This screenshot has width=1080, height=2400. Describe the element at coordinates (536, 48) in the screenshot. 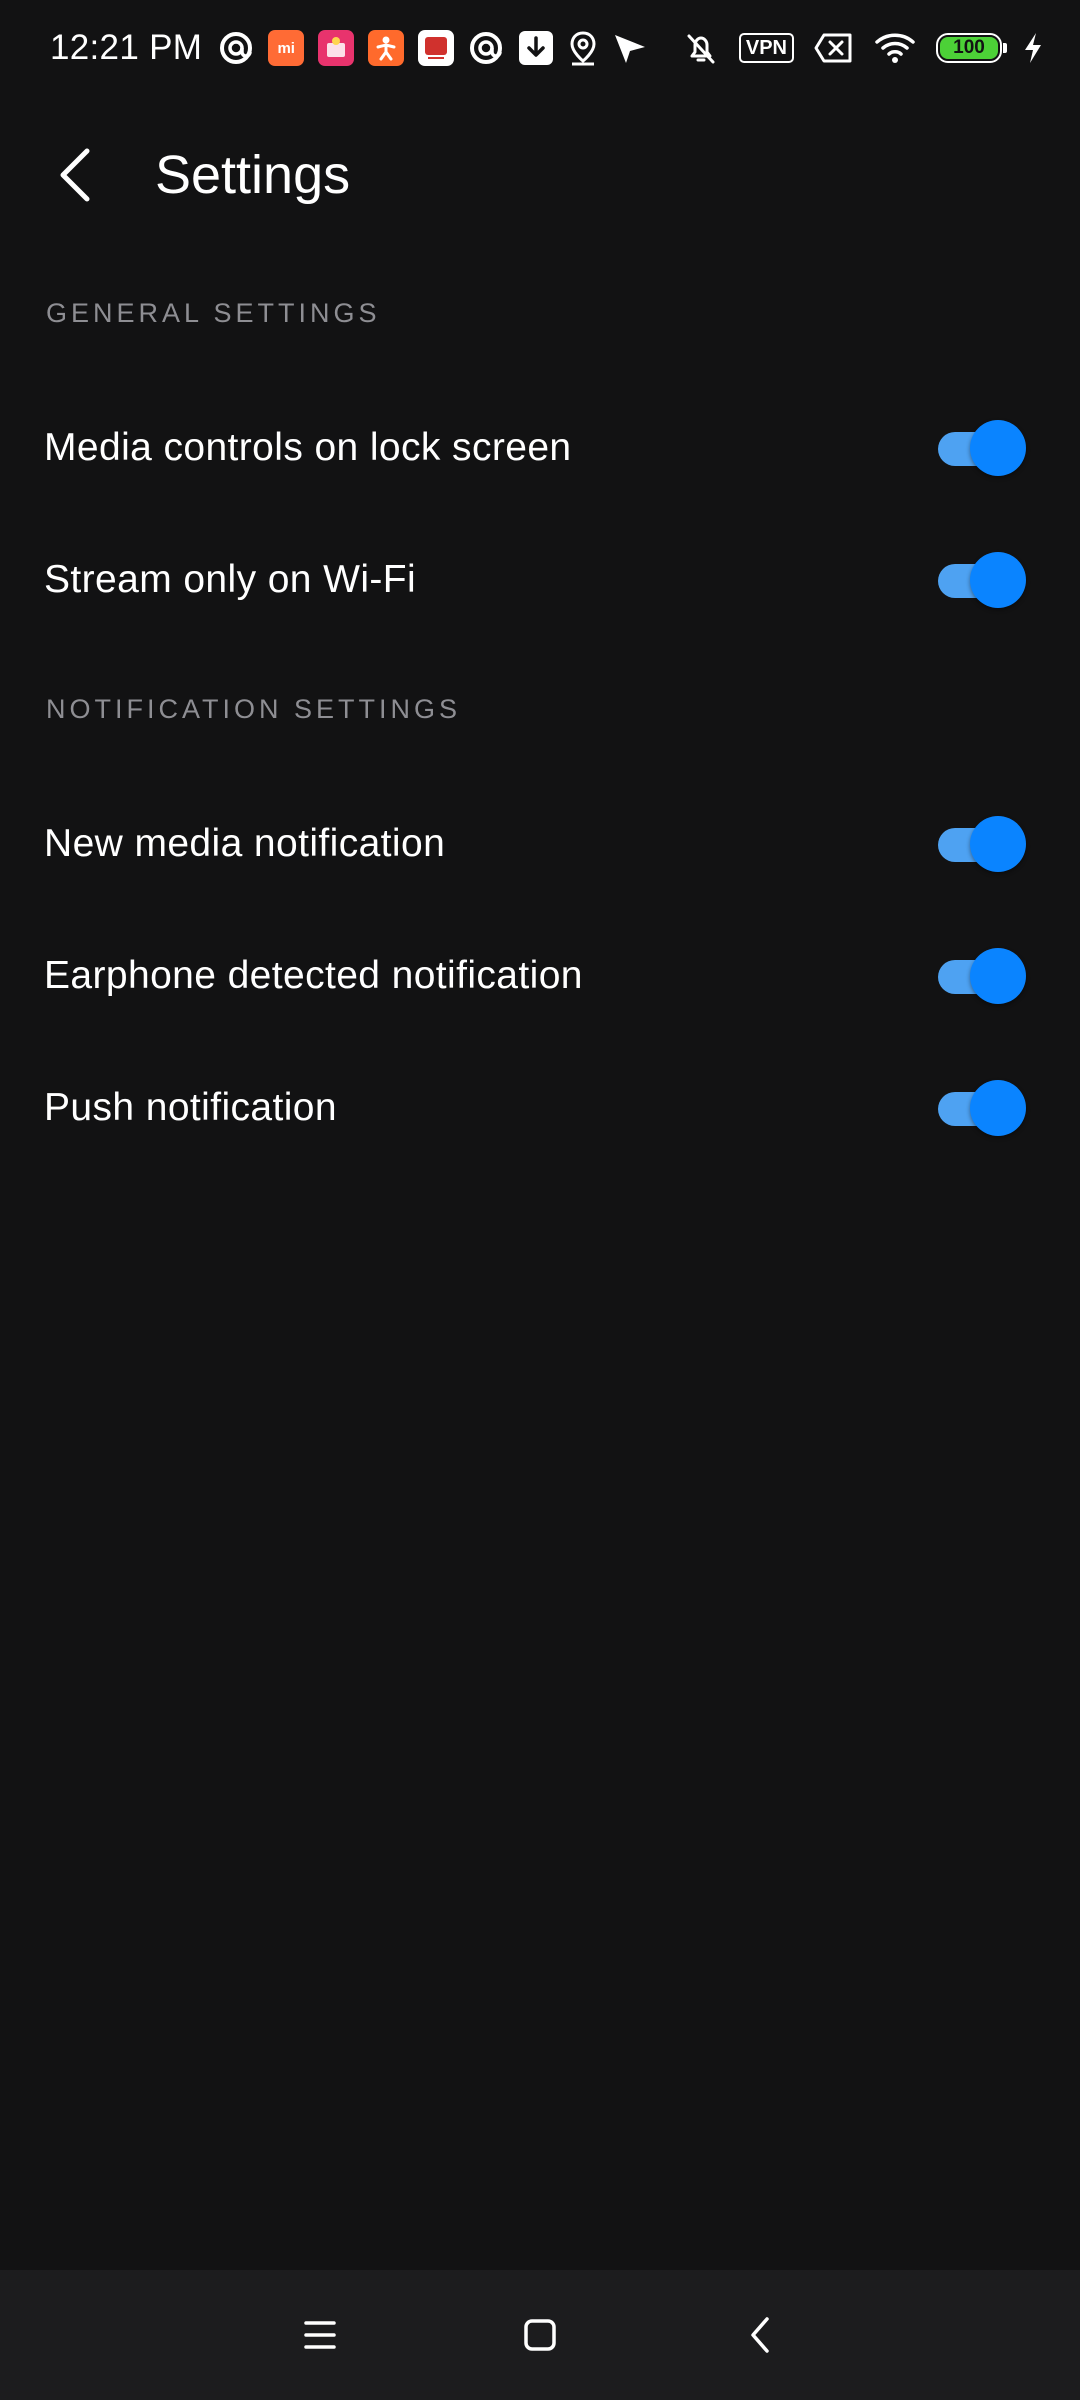

I see `download-icon` at that location.